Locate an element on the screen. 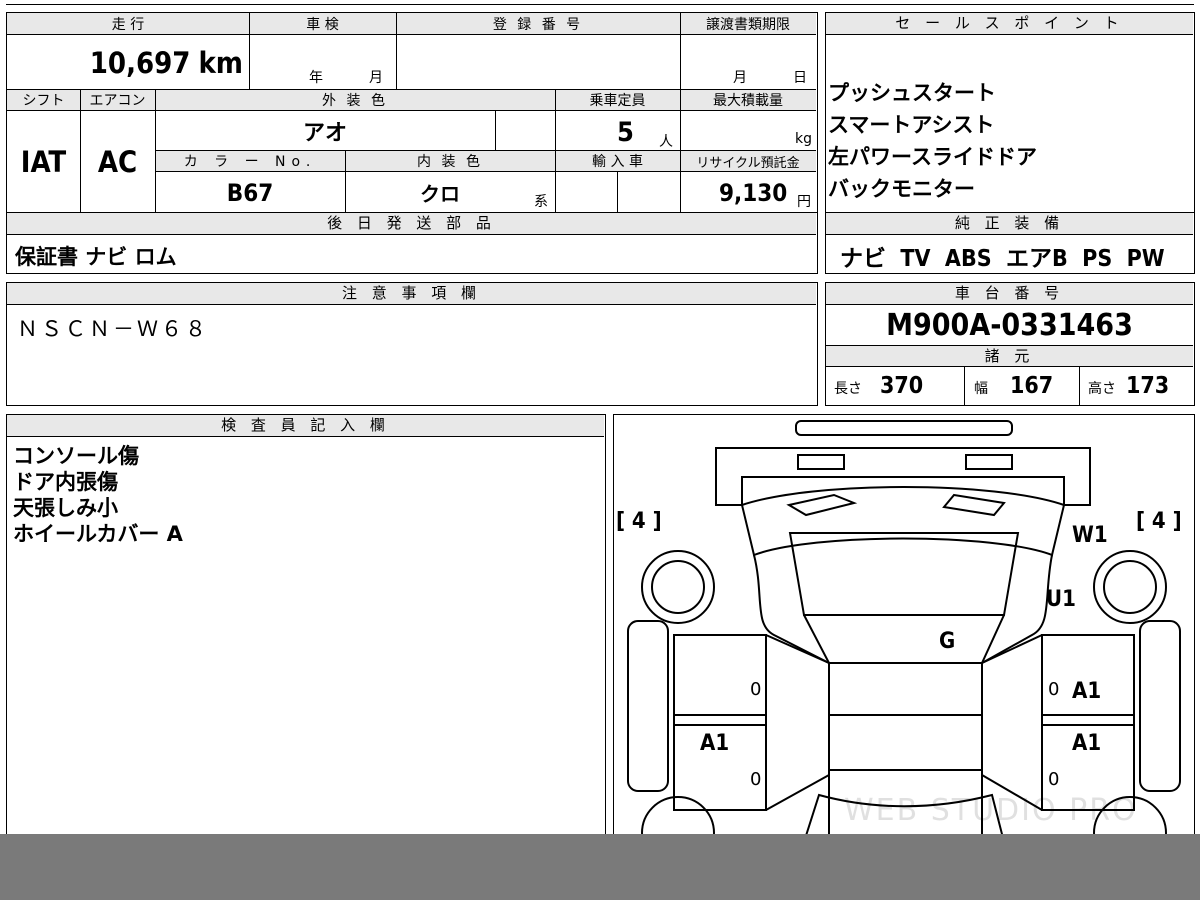 This screenshot has width=1200, height=900. length-value: 370 is located at coordinates (902, 386).